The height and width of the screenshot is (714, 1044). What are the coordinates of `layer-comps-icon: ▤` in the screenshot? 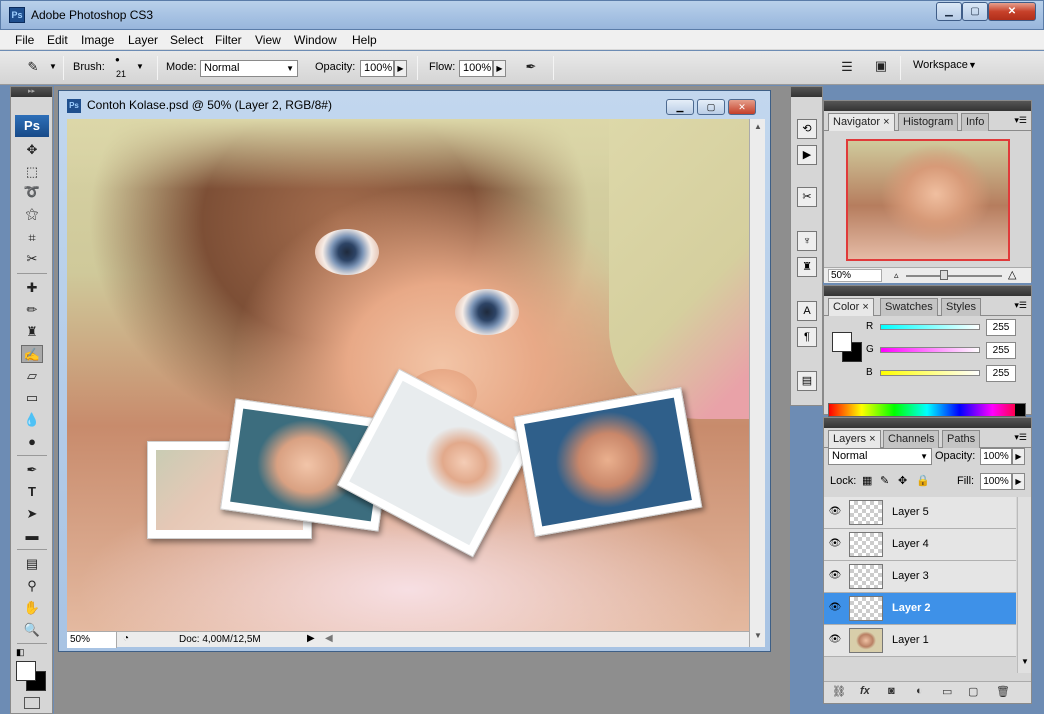 It's located at (807, 381).